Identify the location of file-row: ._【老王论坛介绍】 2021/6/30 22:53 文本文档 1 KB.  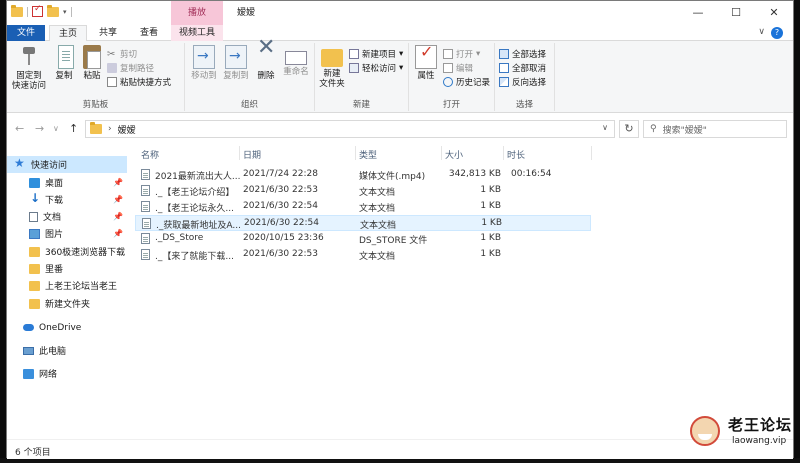
(363, 191).